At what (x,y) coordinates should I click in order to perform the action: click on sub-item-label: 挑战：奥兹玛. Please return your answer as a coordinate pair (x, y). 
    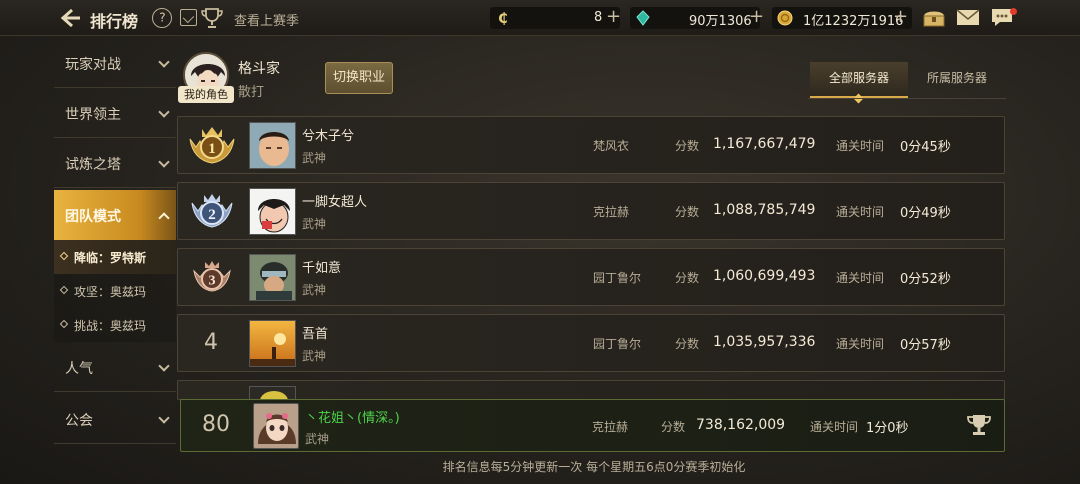
    Looking at the image, I should click on (110, 326).